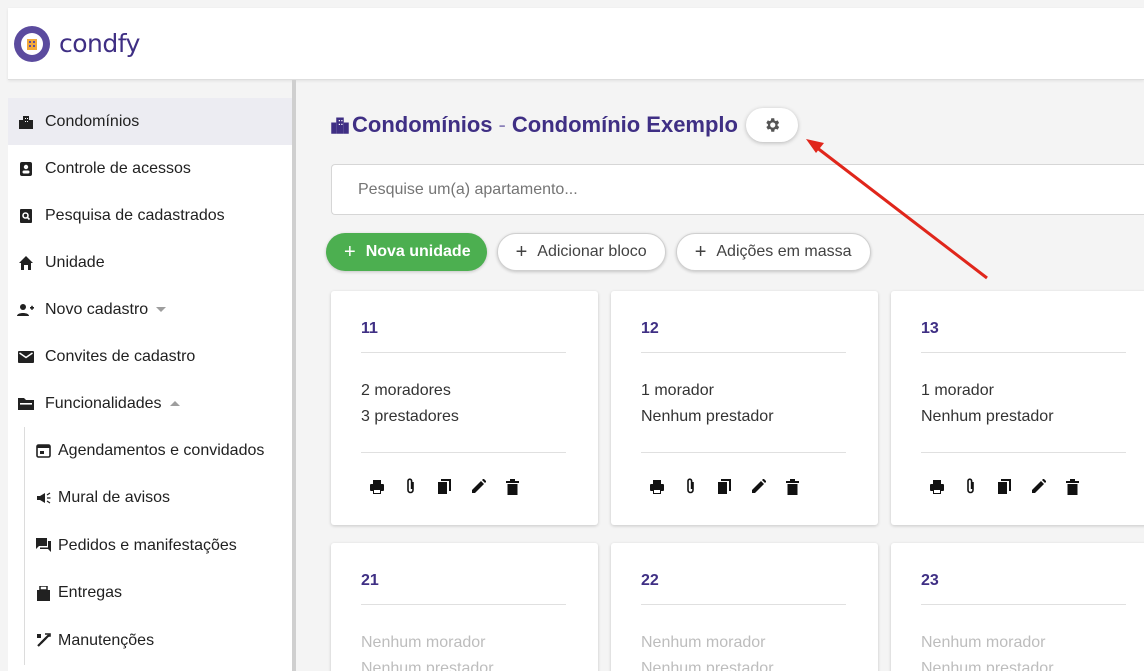 Image resolution: width=1144 pixels, height=671 pixels. I want to click on sidebar-item-condominios: Condomínios, so click(150, 121).